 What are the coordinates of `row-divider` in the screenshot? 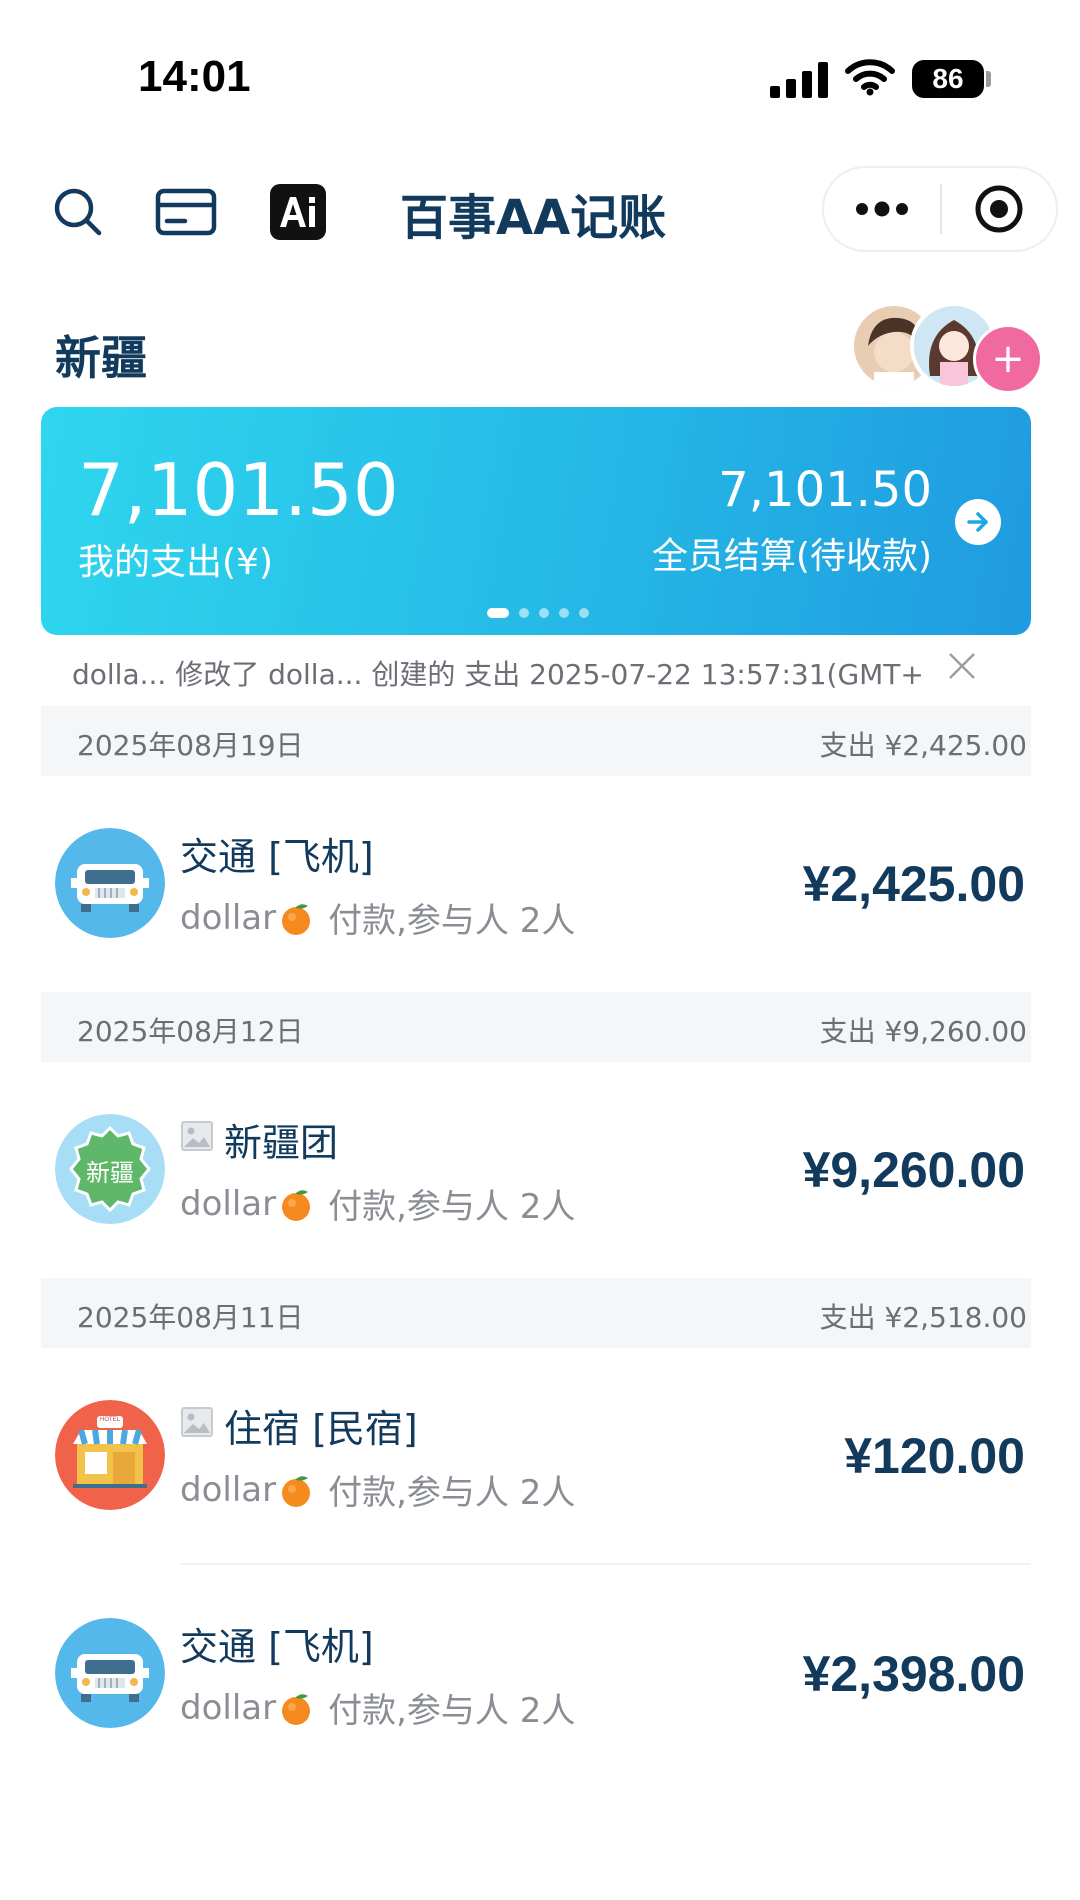 It's located at (605, 1564).